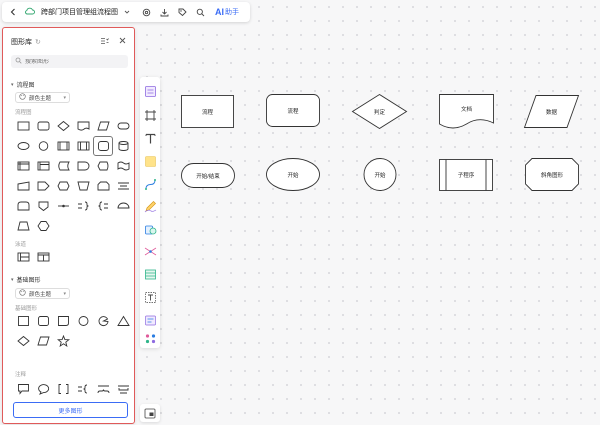 The image size is (600, 425). I want to click on shape-star-icon, so click(63, 341).